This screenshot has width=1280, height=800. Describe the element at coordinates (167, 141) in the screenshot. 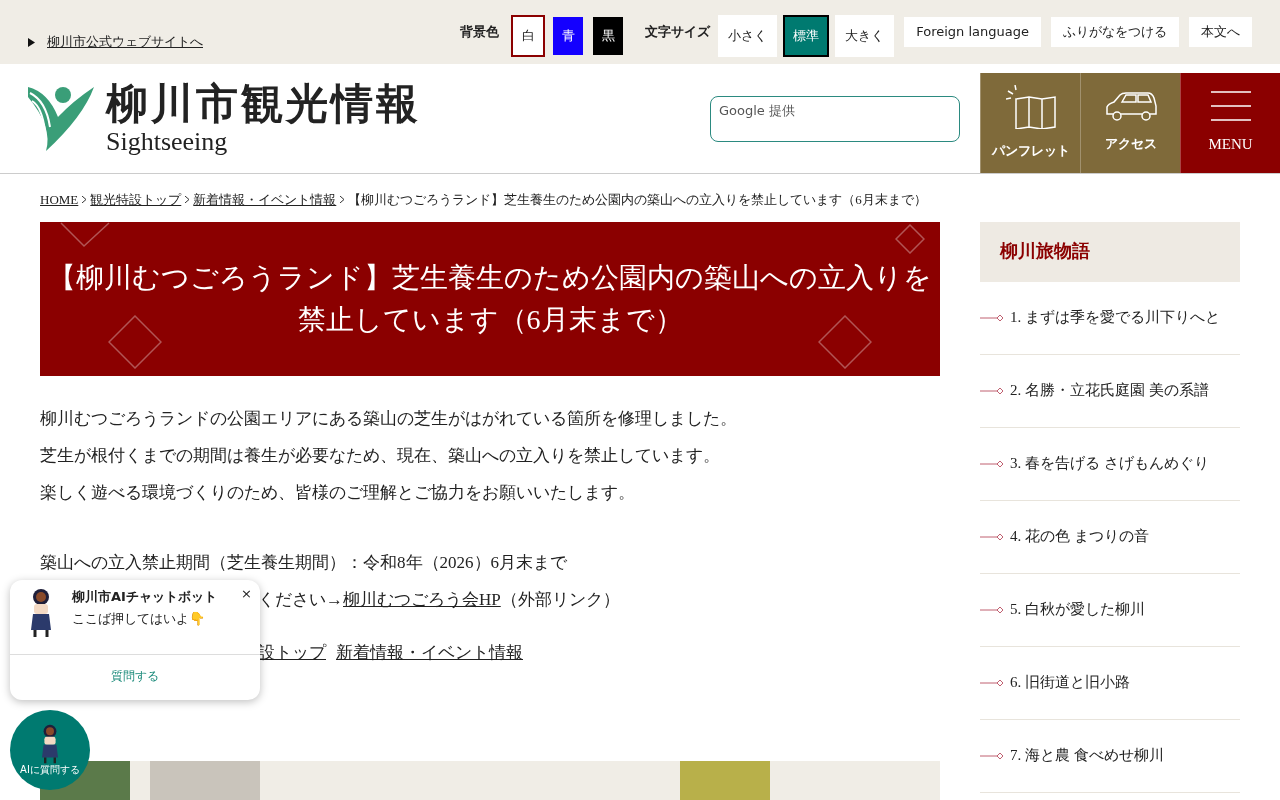

I see `site-subtitle: Sightseeing` at that location.